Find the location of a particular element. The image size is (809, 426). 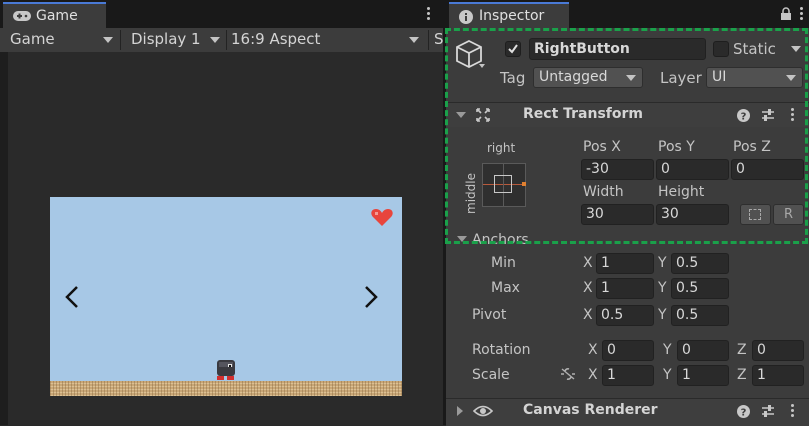

scale-label: Scale is located at coordinates (491, 375).